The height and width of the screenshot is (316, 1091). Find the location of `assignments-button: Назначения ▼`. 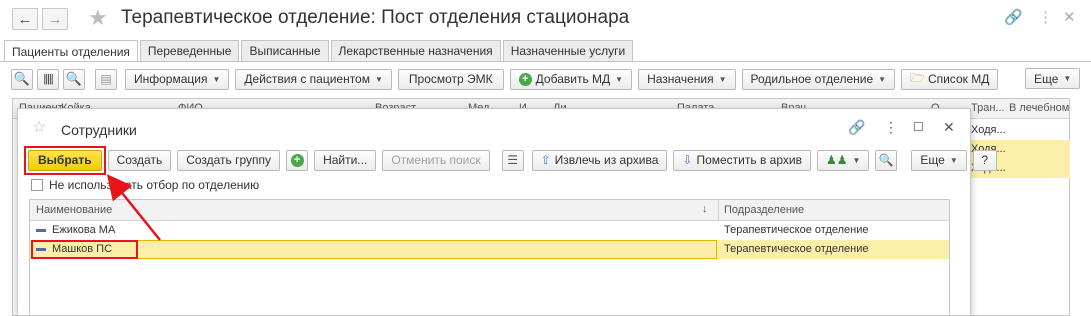

assignments-button: Назначения ▼ is located at coordinates (687, 79).